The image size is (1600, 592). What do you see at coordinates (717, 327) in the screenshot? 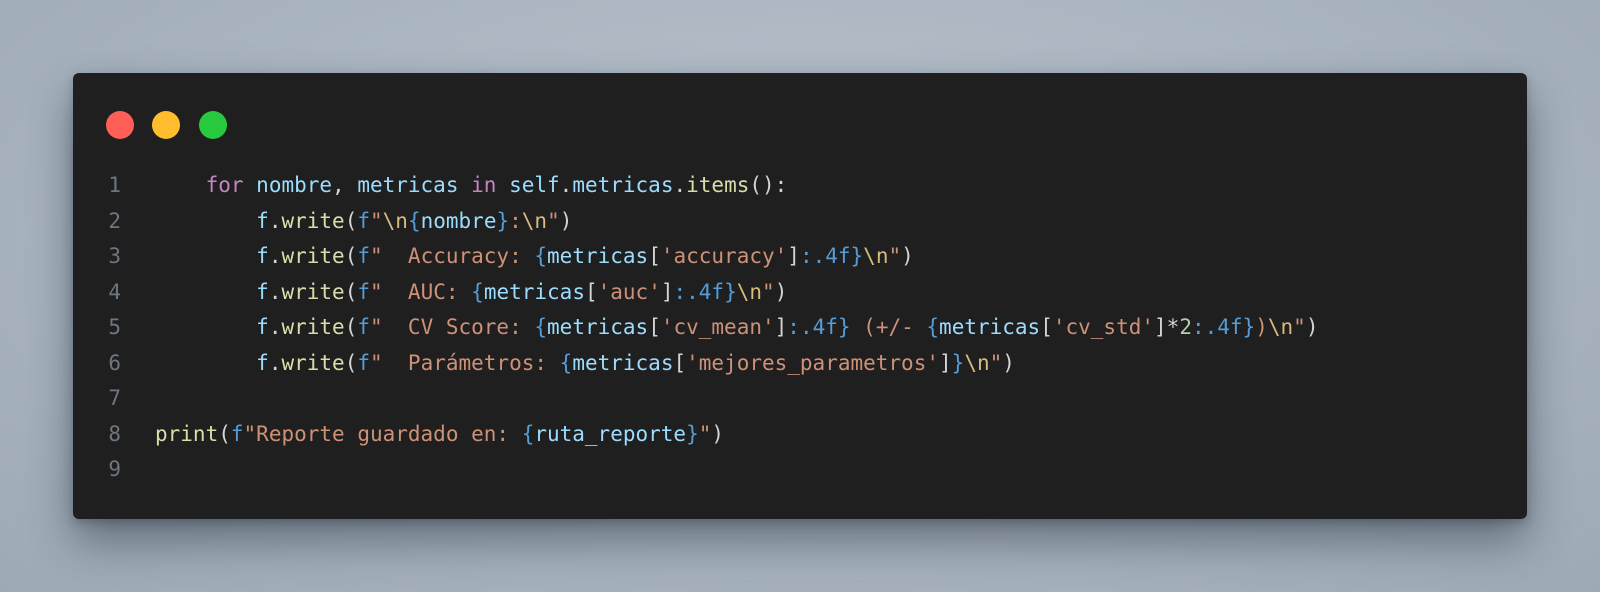
I see `code-token: 'cv_mean'` at bounding box center [717, 327].